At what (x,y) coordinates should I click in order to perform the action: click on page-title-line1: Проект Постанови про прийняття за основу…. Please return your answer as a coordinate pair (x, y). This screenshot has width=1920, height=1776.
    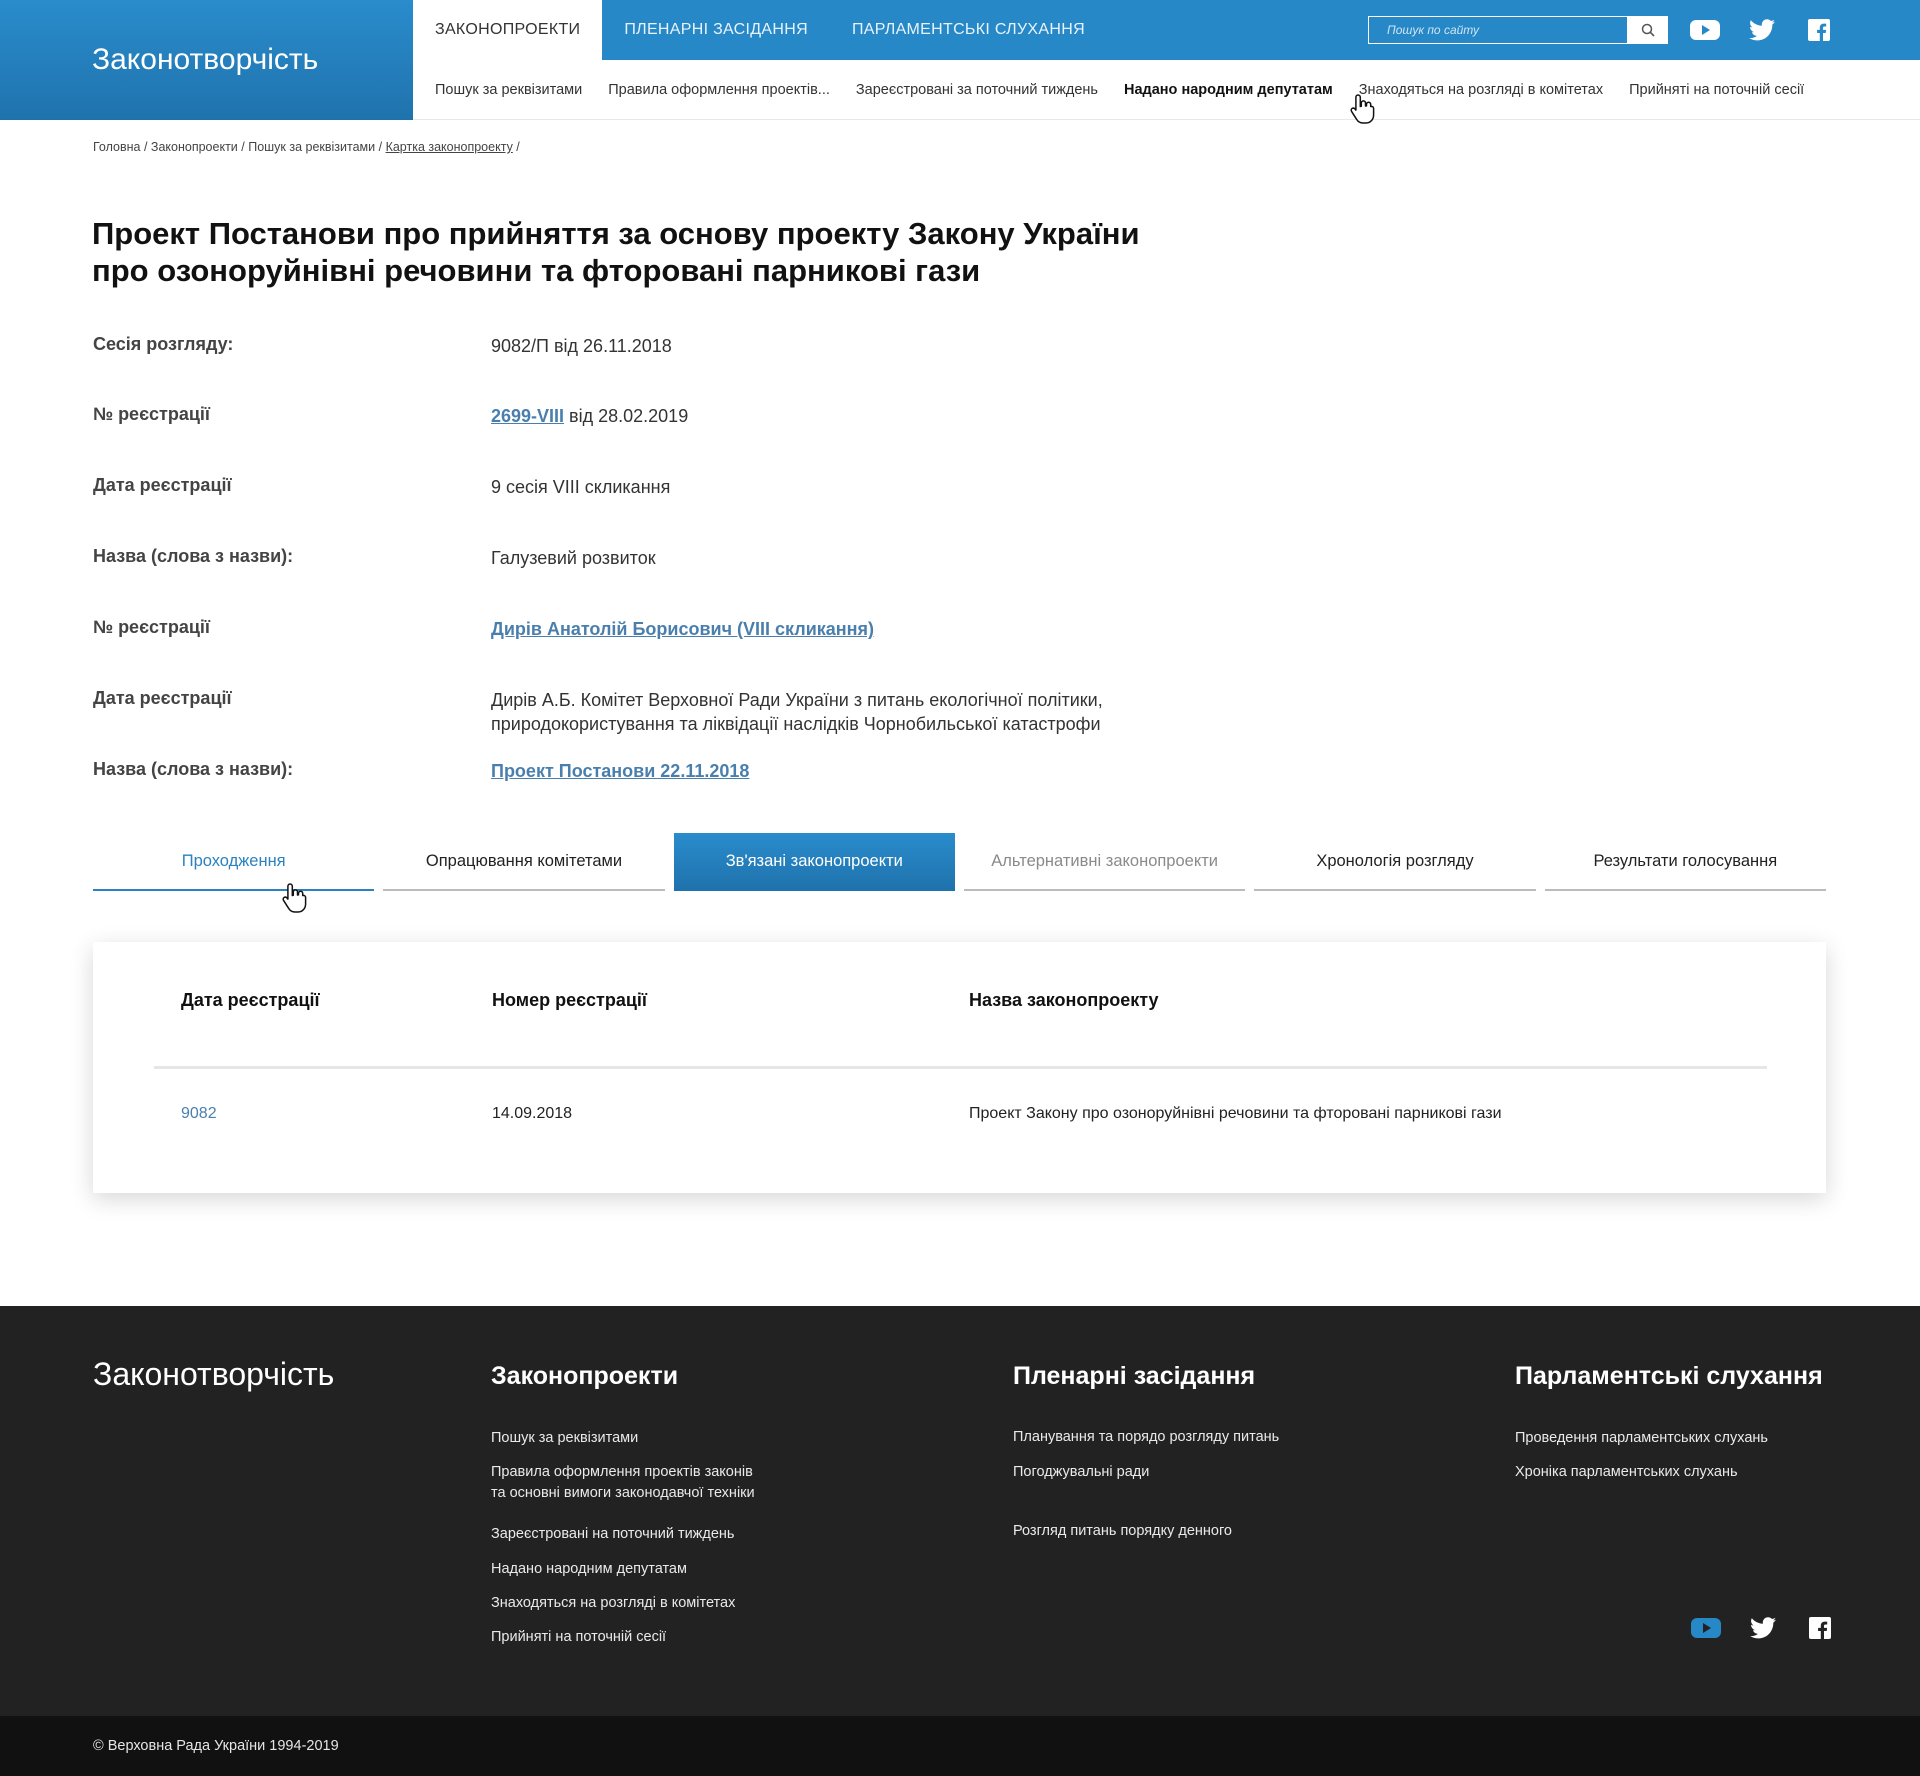
    Looking at the image, I should click on (616, 233).